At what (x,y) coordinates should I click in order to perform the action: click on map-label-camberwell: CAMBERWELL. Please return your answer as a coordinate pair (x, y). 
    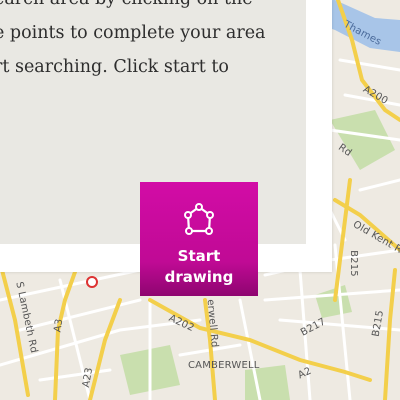
    Looking at the image, I should click on (224, 365).